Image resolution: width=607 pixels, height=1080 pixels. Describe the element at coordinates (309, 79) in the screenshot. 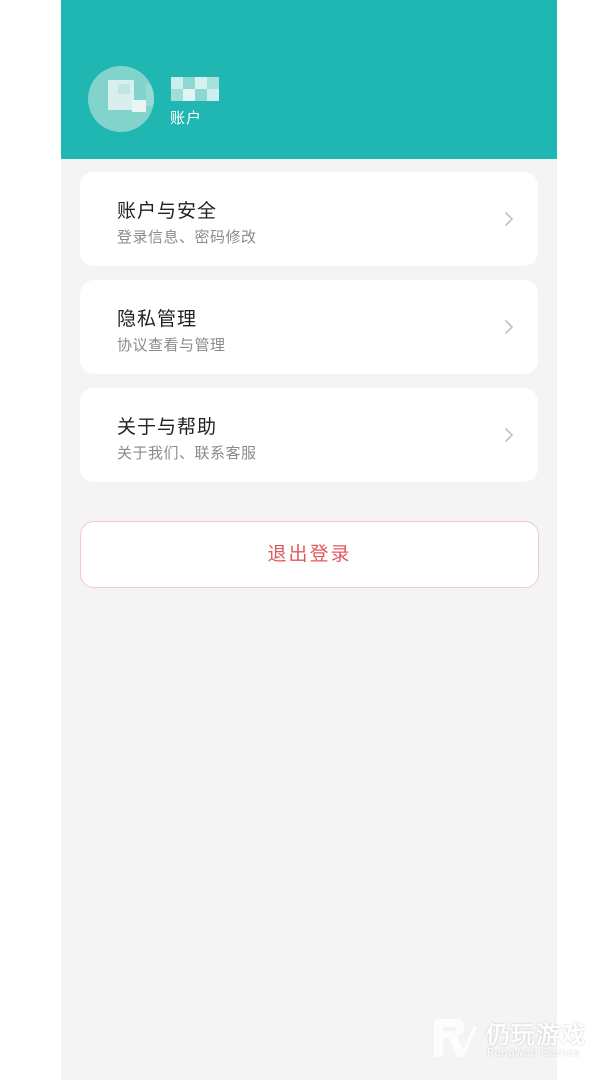

I see `profile-header: 账户` at that location.